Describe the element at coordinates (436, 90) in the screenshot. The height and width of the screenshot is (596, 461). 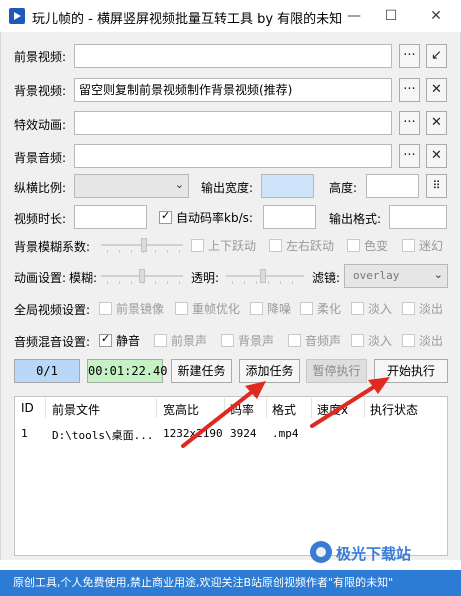
I see `background-clear-icon: ✕` at that location.